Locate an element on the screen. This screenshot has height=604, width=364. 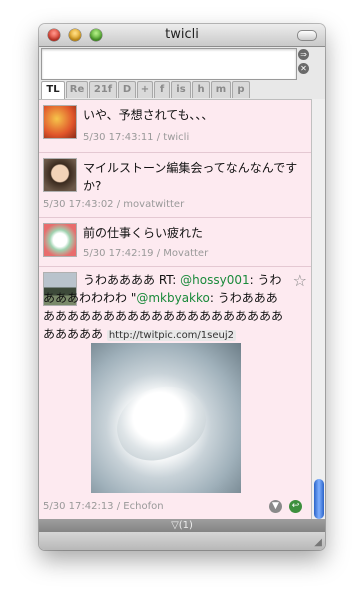
window-title: twicli is located at coordinates (182, 34).